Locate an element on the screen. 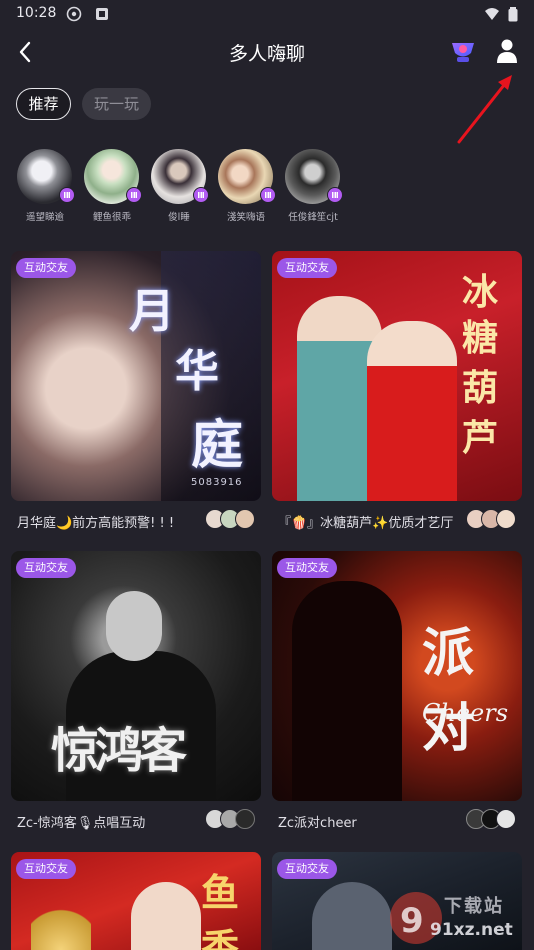 This screenshot has height=950, width=534. cover-title-text: 鱼香 is located at coordinates (220, 910).